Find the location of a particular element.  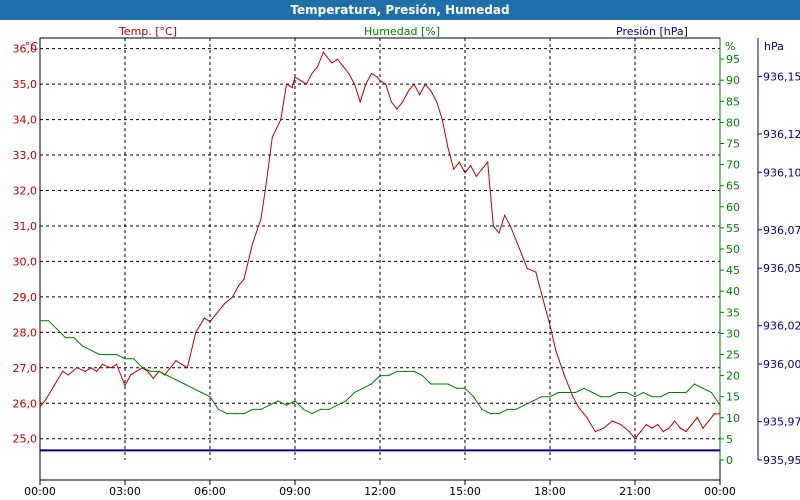

pressure-tick-label: 936,12 is located at coordinates (781, 134).